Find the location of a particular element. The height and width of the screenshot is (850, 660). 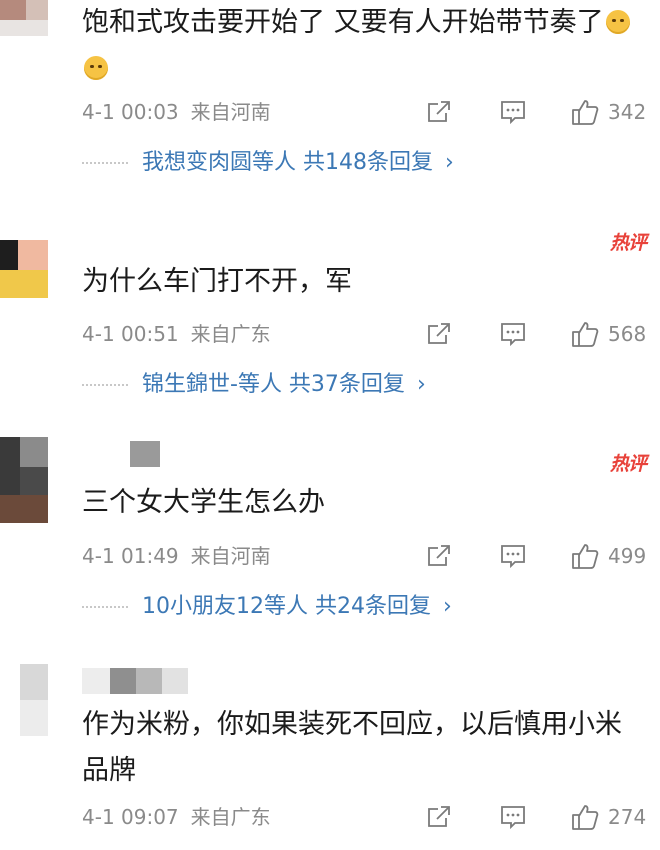

view-replies-link: 10小朋友12等人 共24条回复 › is located at coordinates (267, 607).